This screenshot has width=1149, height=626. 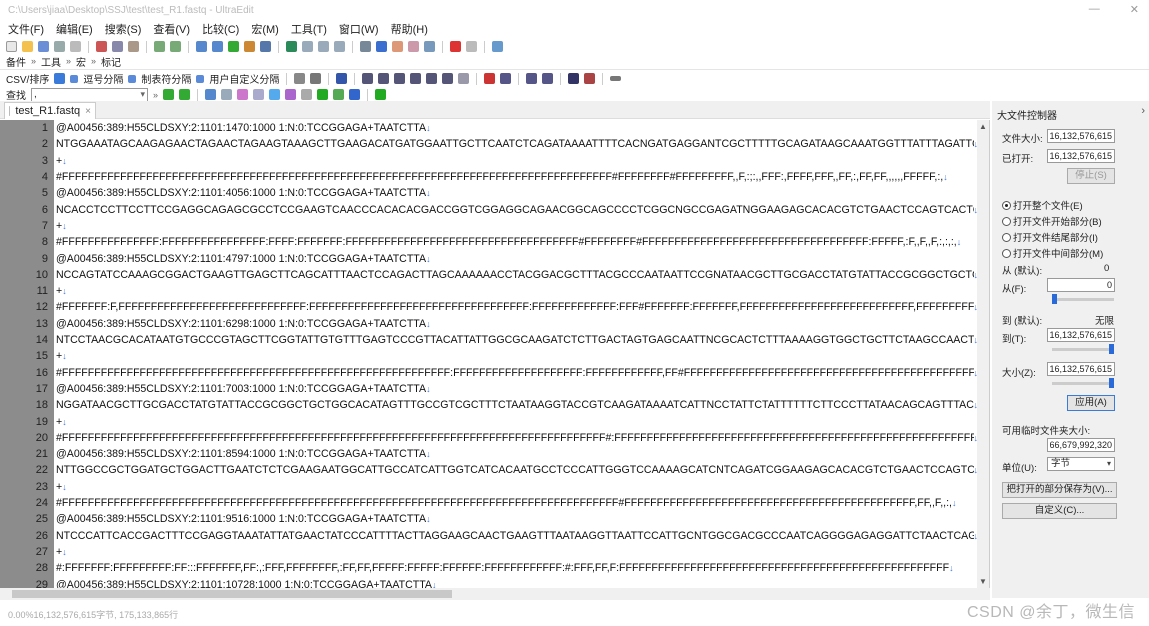 What do you see at coordinates (532, 78) in the screenshot?
I see `insert-col-icon` at bounding box center [532, 78].